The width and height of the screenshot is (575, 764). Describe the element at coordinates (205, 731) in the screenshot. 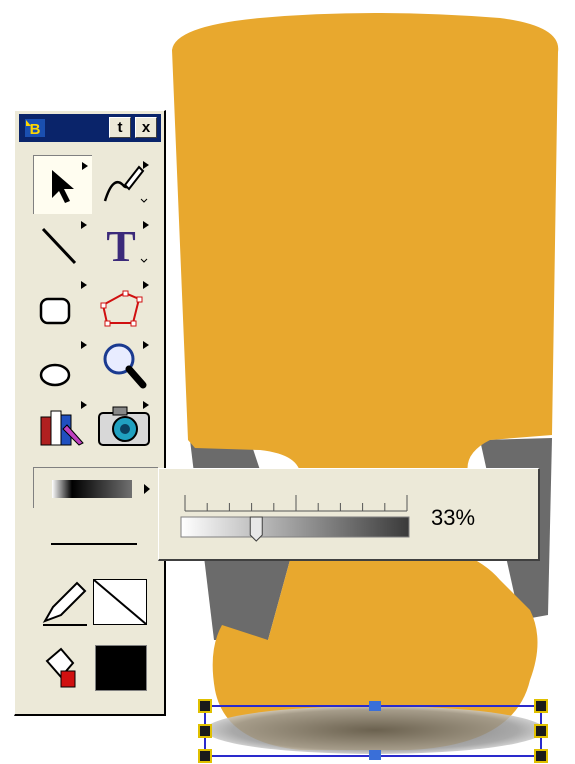

I see `handle-middle-left` at that location.